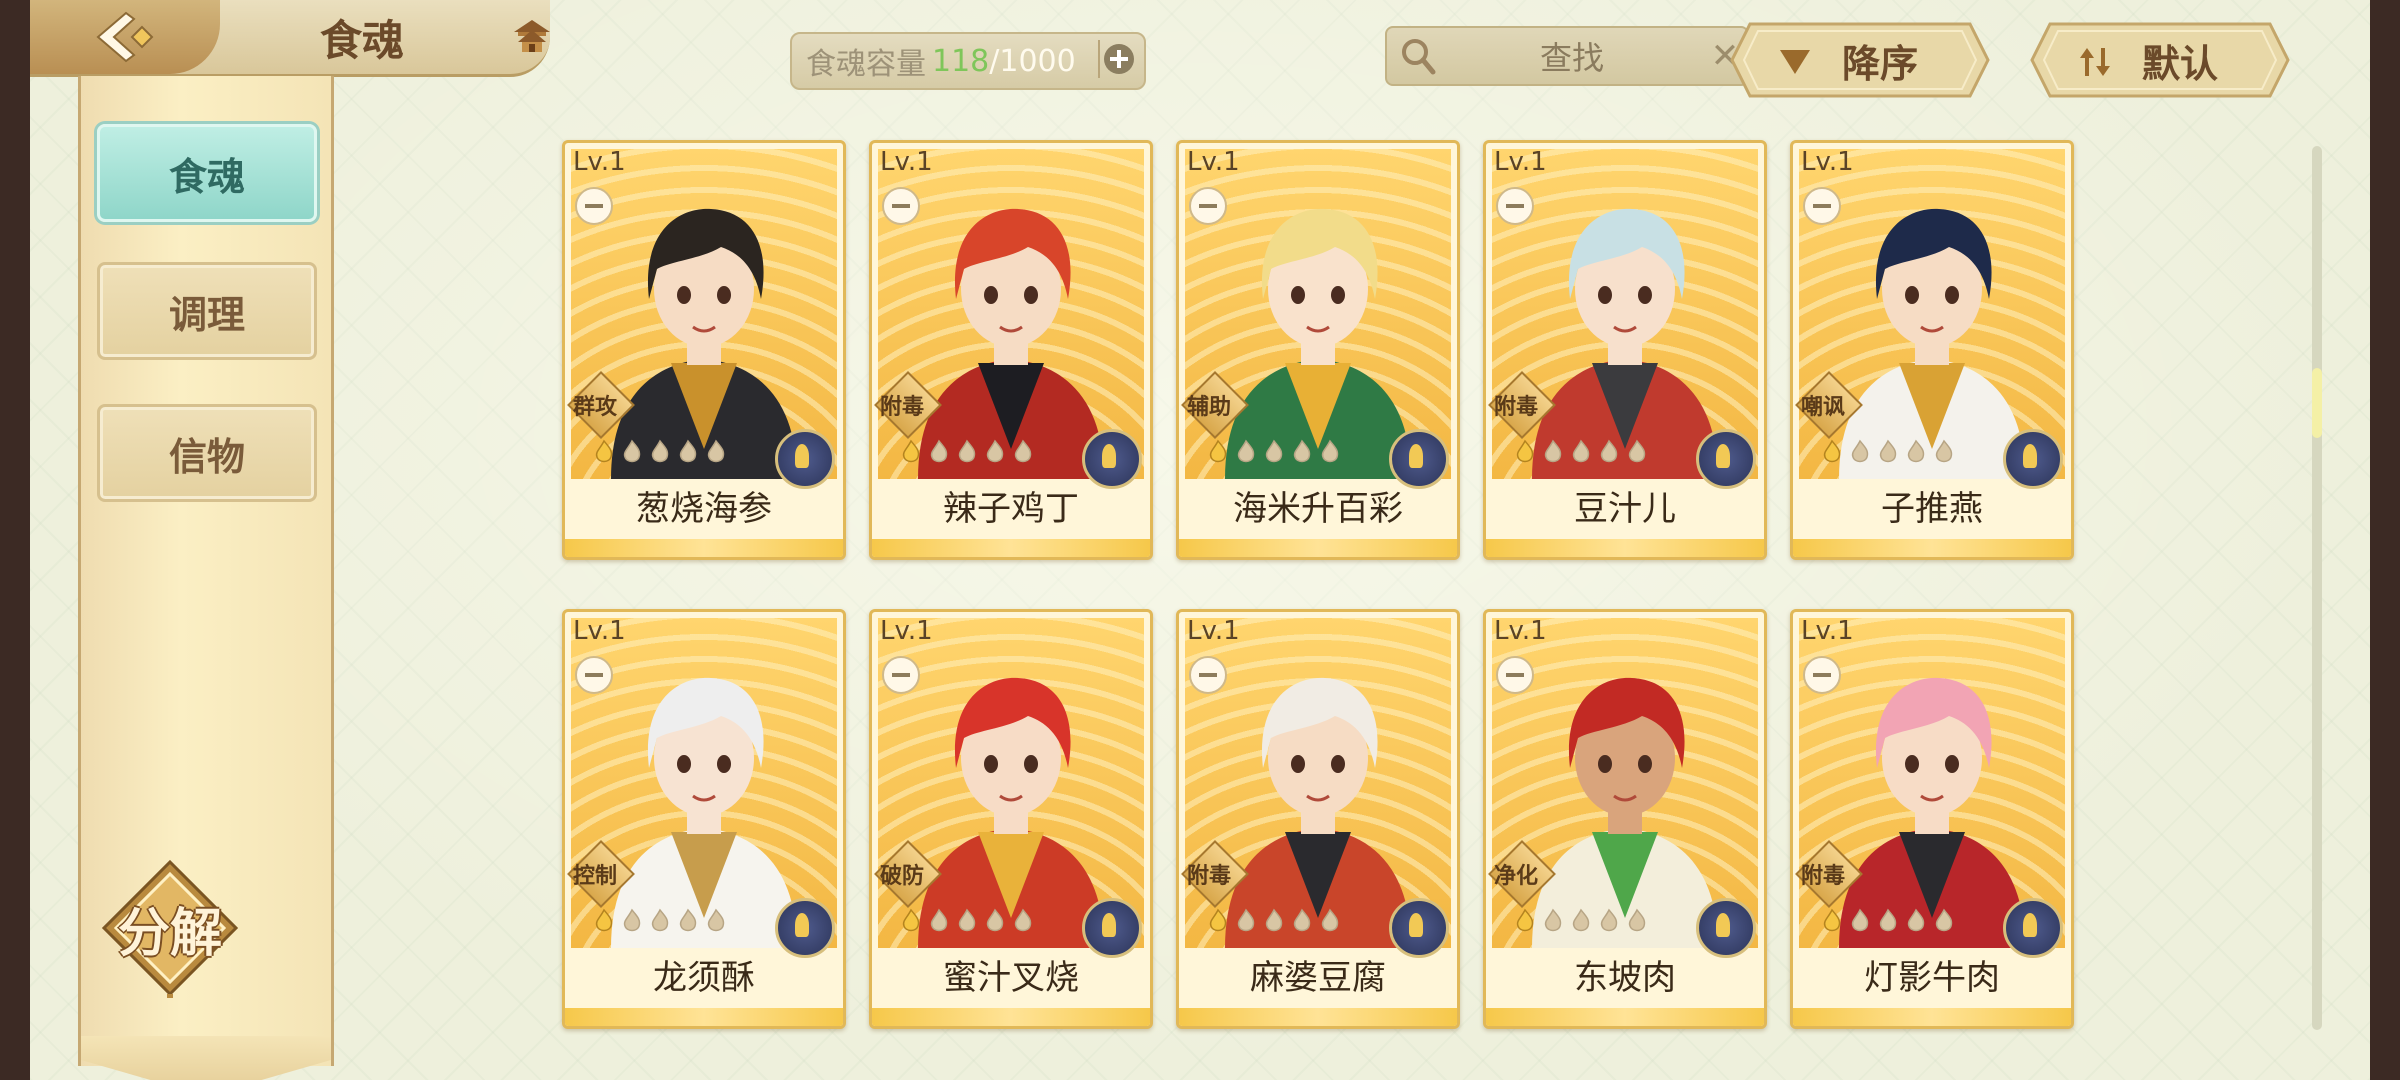 This screenshot has height=1080, width=2400. What do you see at coordinates (1828, 405) in the screenshot?
I see `role-badge: 嘲讽` at bounding box center [1828, 405].